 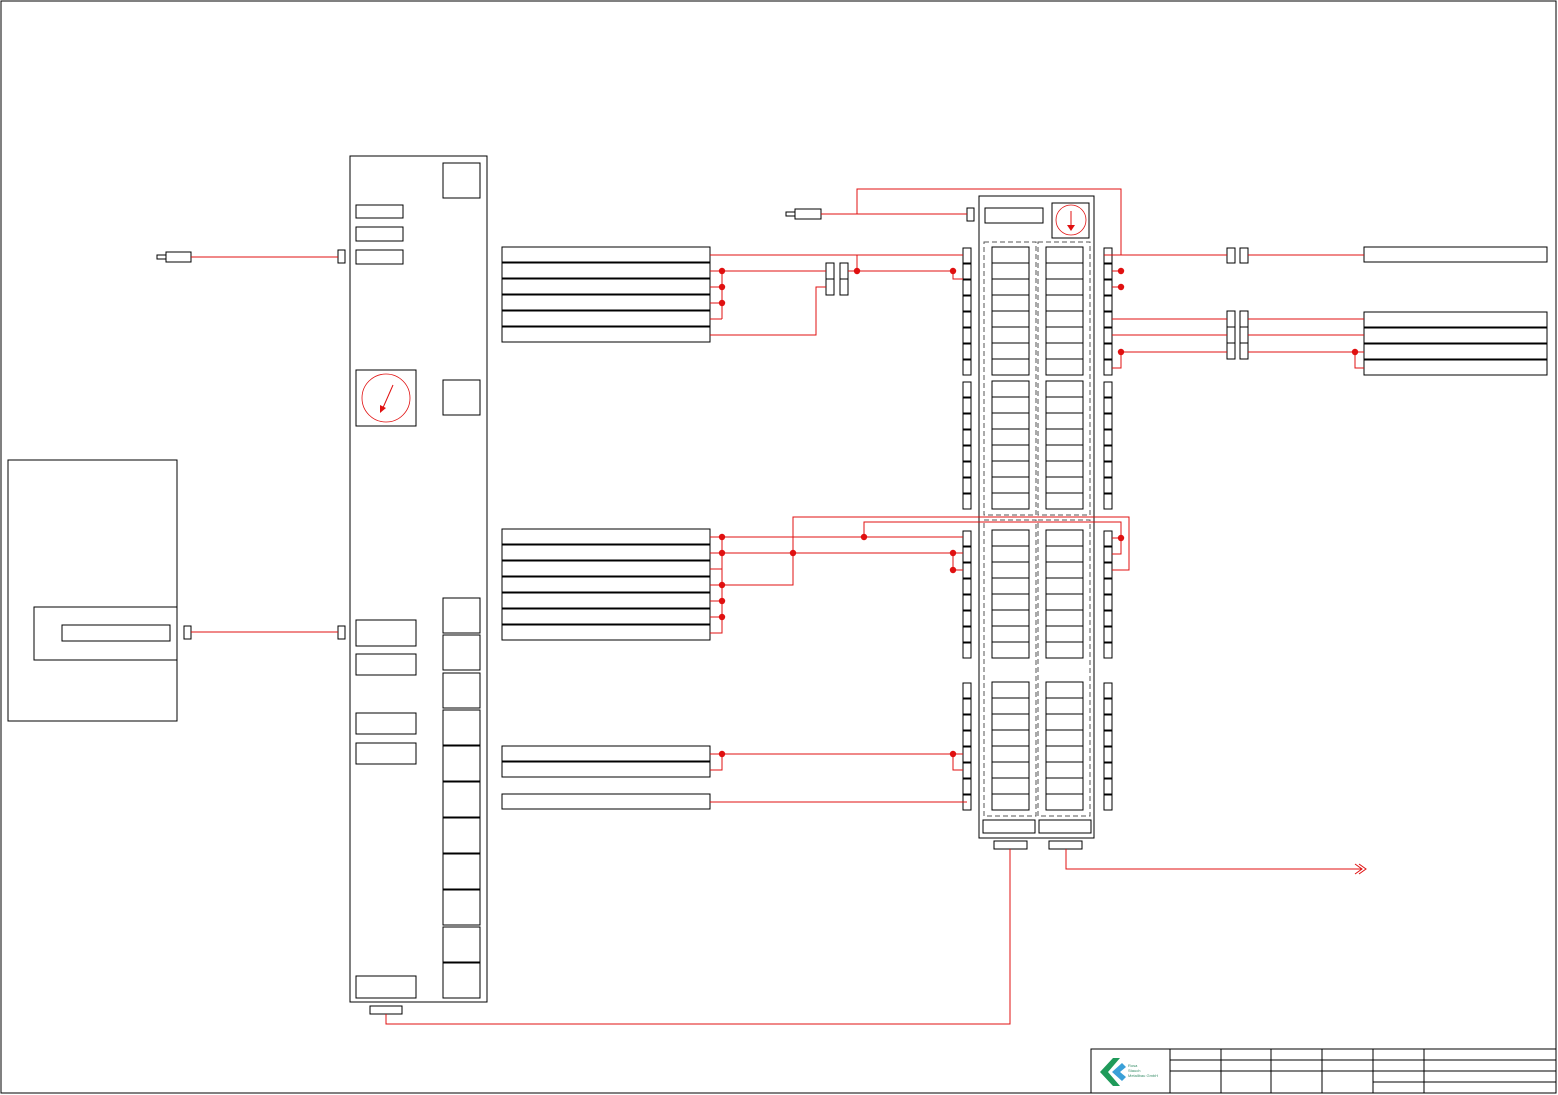 What do you see at coordinates (174, 257) in the screenshot?
I see `plug-left-icon` at bounding box center [174, 257].